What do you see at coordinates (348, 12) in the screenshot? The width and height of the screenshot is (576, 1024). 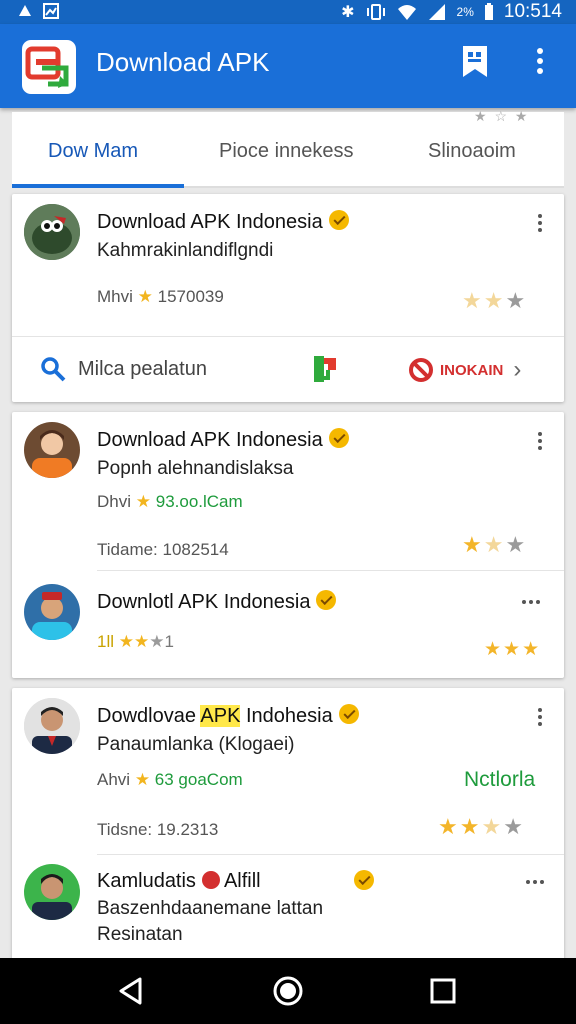 I see `bluetooth-icon: ✱` at bounding box center [348, 12].